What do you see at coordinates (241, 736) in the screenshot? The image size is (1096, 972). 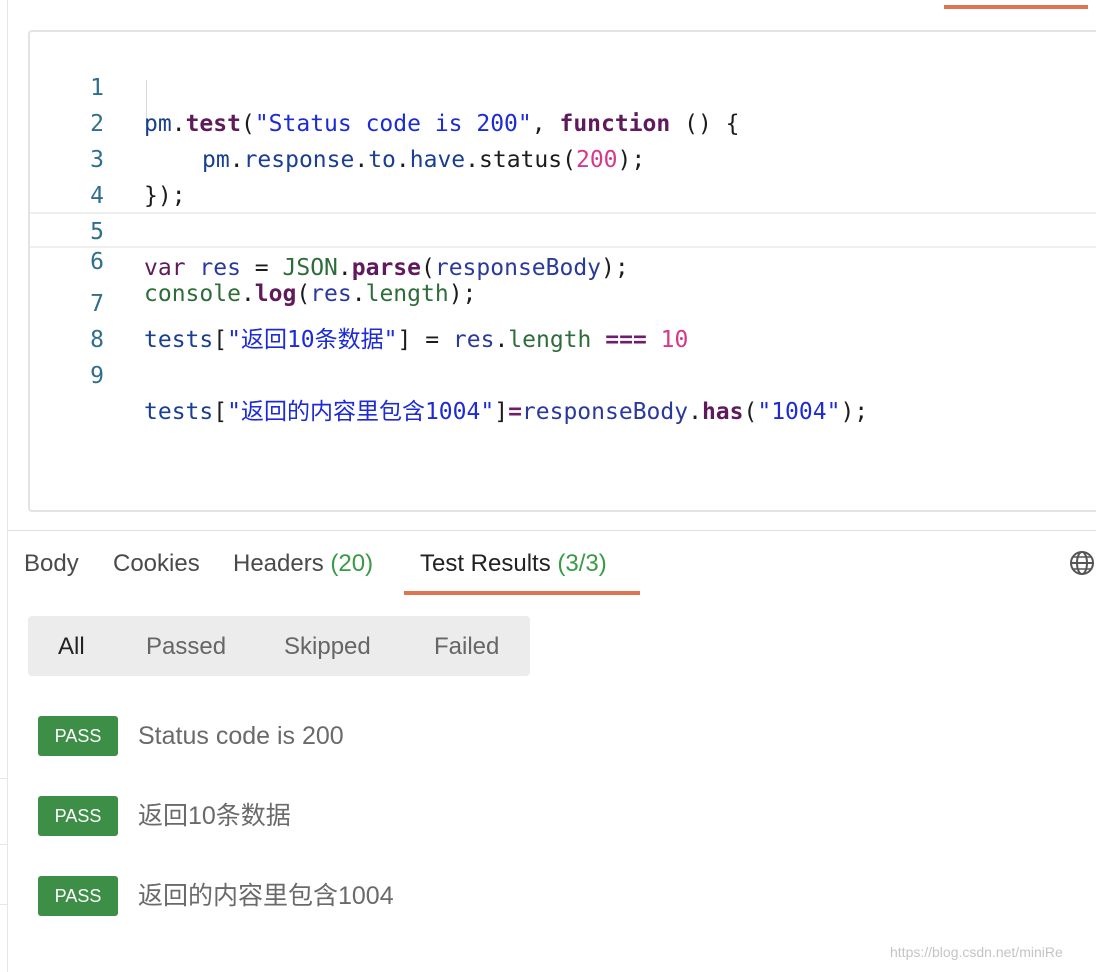 I see `test-name: Status code is 200` at bounding box center [241, 736].